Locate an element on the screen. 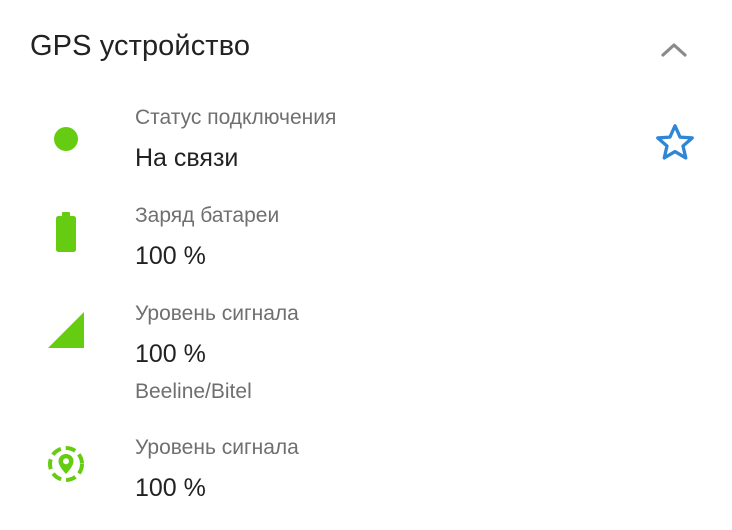 This screenshot has height=530, width=732. operator-name: Beeline/Bitel is located at coordinates (193, 391).